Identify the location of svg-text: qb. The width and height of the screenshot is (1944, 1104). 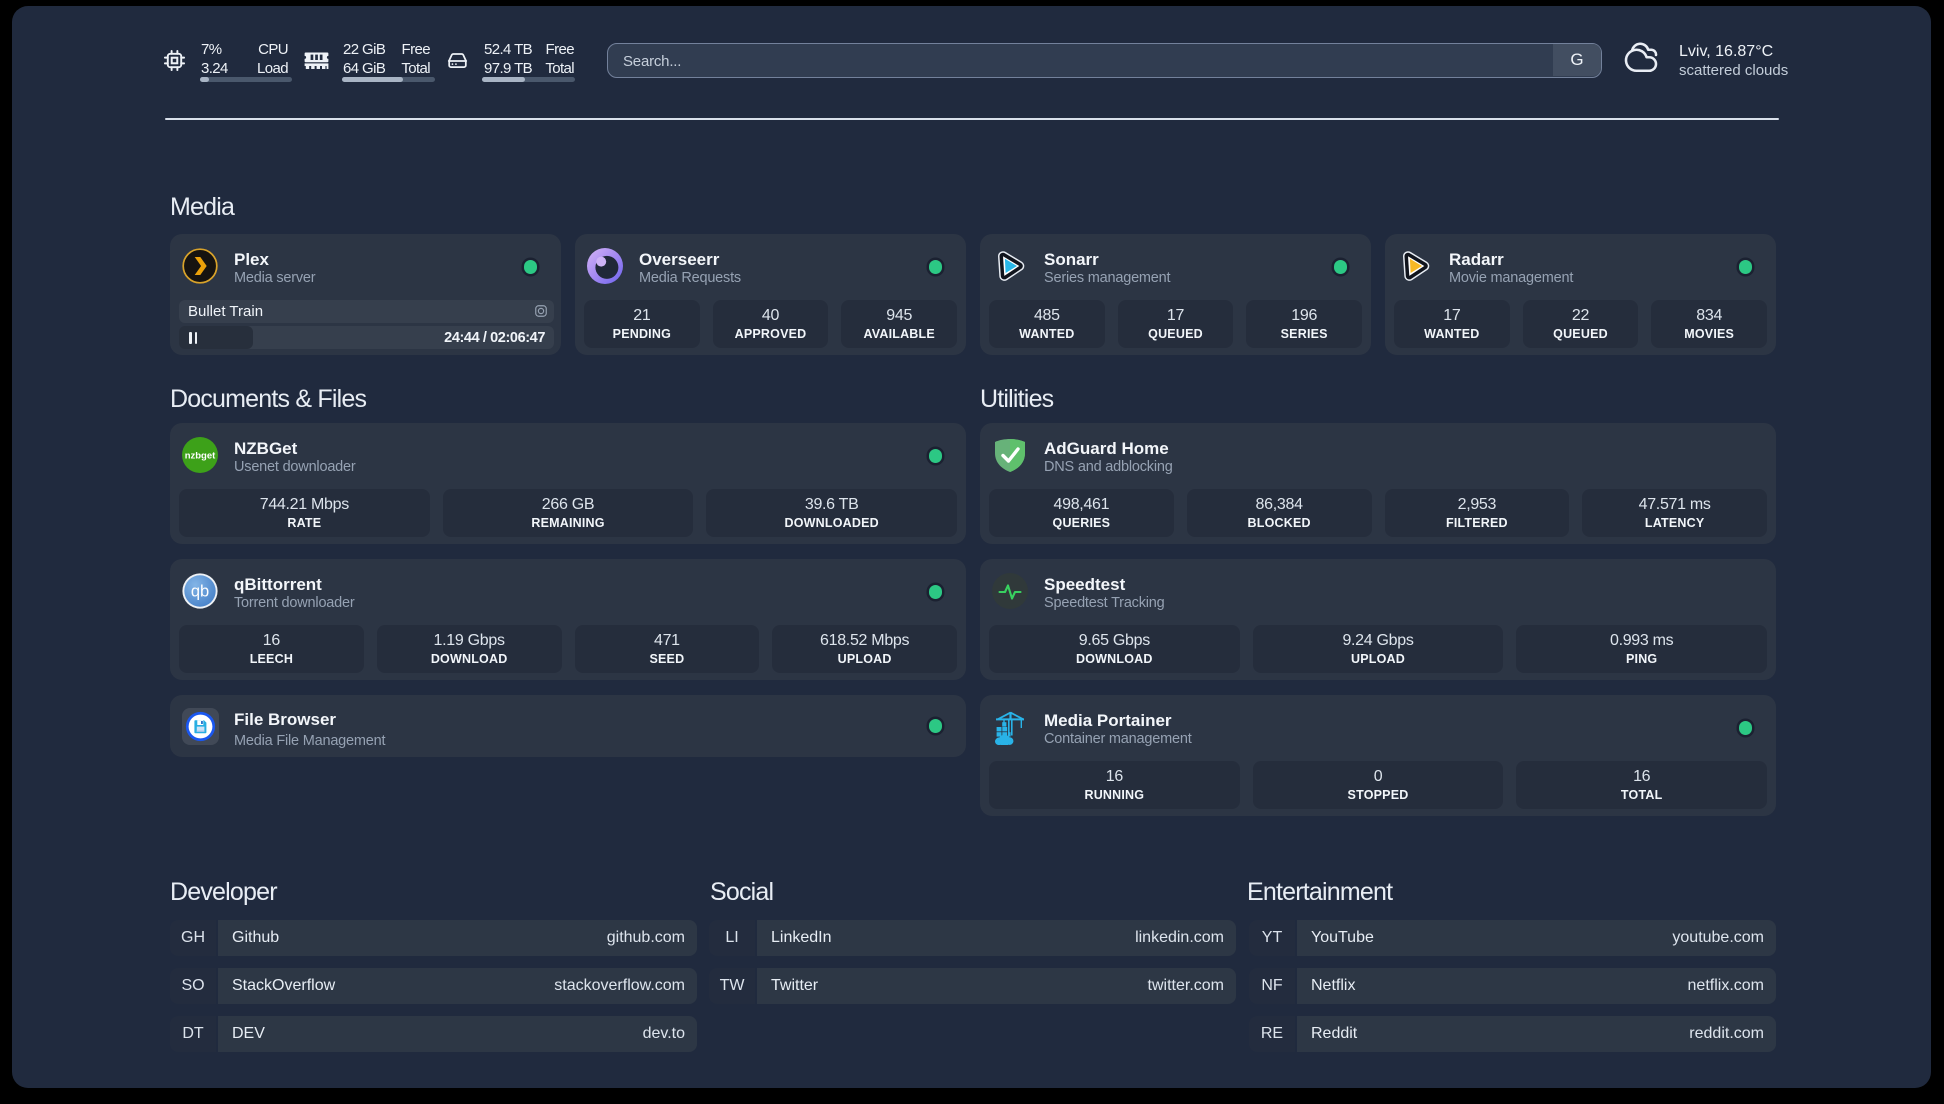
(200, 592).